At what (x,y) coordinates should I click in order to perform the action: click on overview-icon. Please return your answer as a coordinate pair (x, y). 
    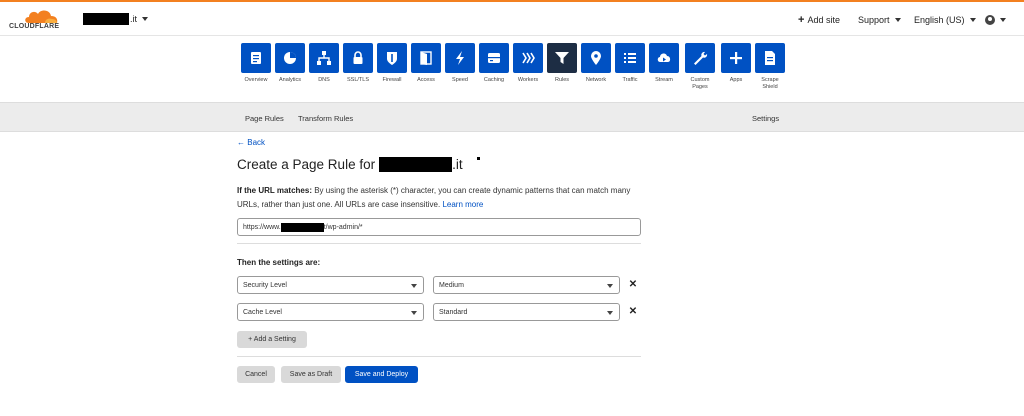
    Looking at the image, I should click on (256, 58).